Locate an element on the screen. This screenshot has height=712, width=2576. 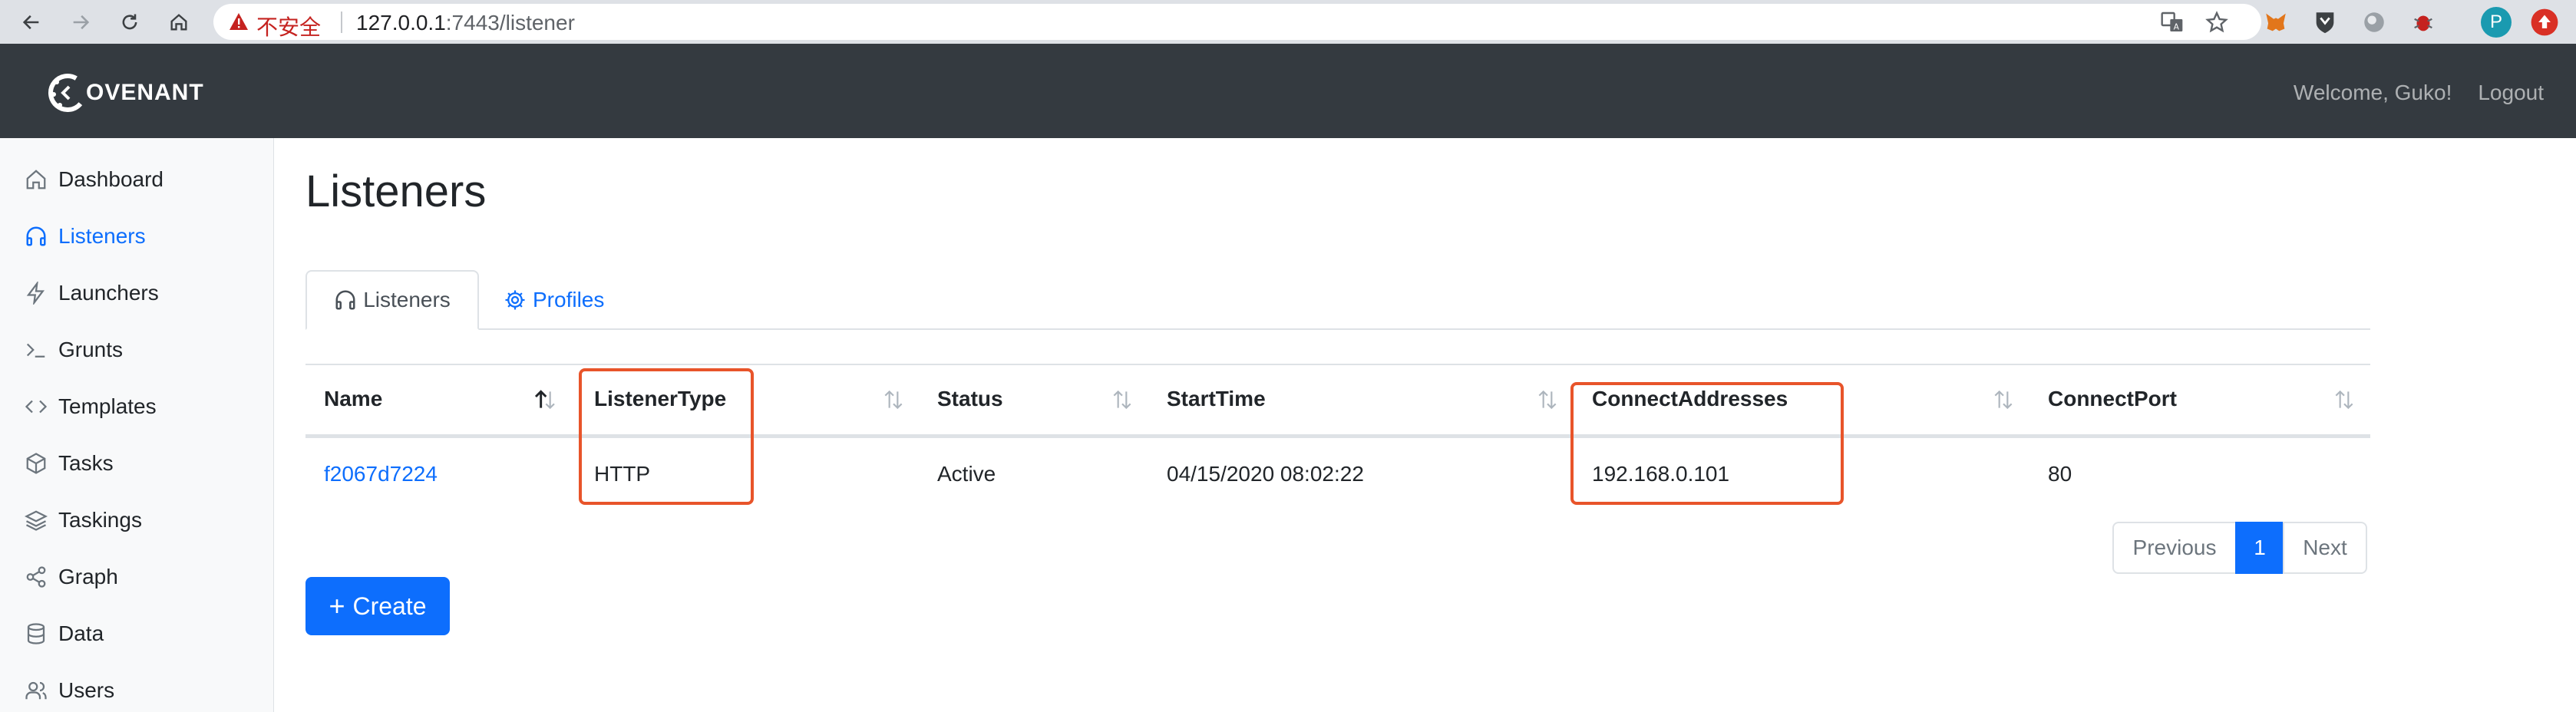
welcome-link: Welcome, Guko! is located at coordinates (2373, 93).